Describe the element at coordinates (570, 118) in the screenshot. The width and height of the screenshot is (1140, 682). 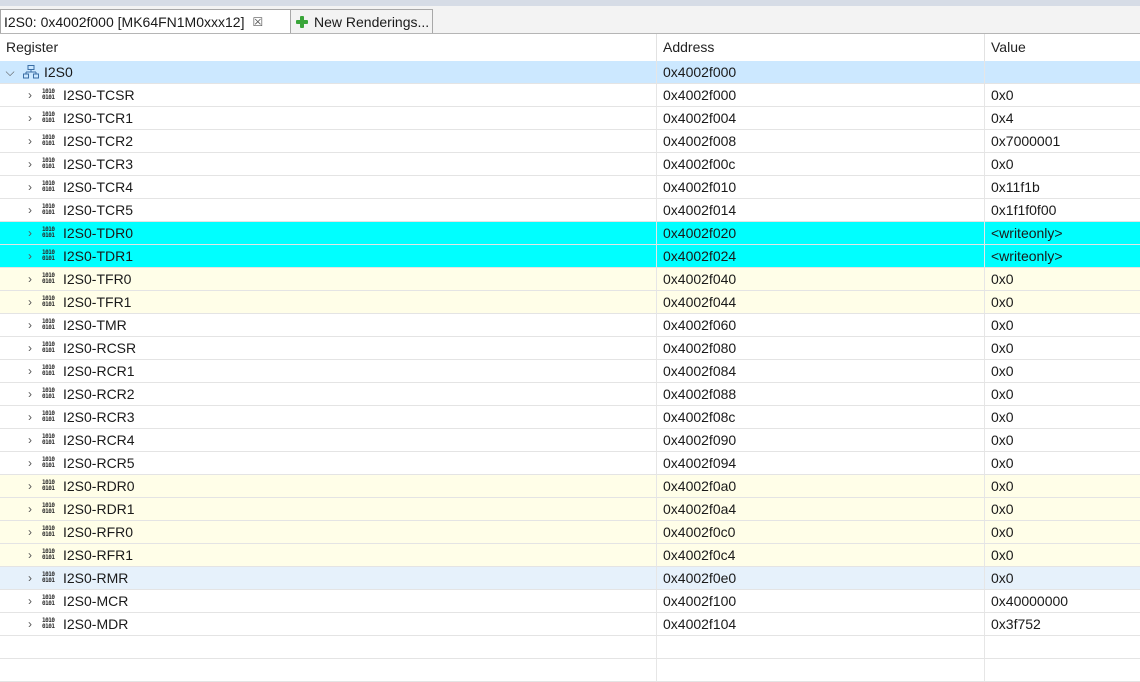
I see `table-row: › 1010 0101 I2S0-TCR1 0x4002f004 0x4` at that location.